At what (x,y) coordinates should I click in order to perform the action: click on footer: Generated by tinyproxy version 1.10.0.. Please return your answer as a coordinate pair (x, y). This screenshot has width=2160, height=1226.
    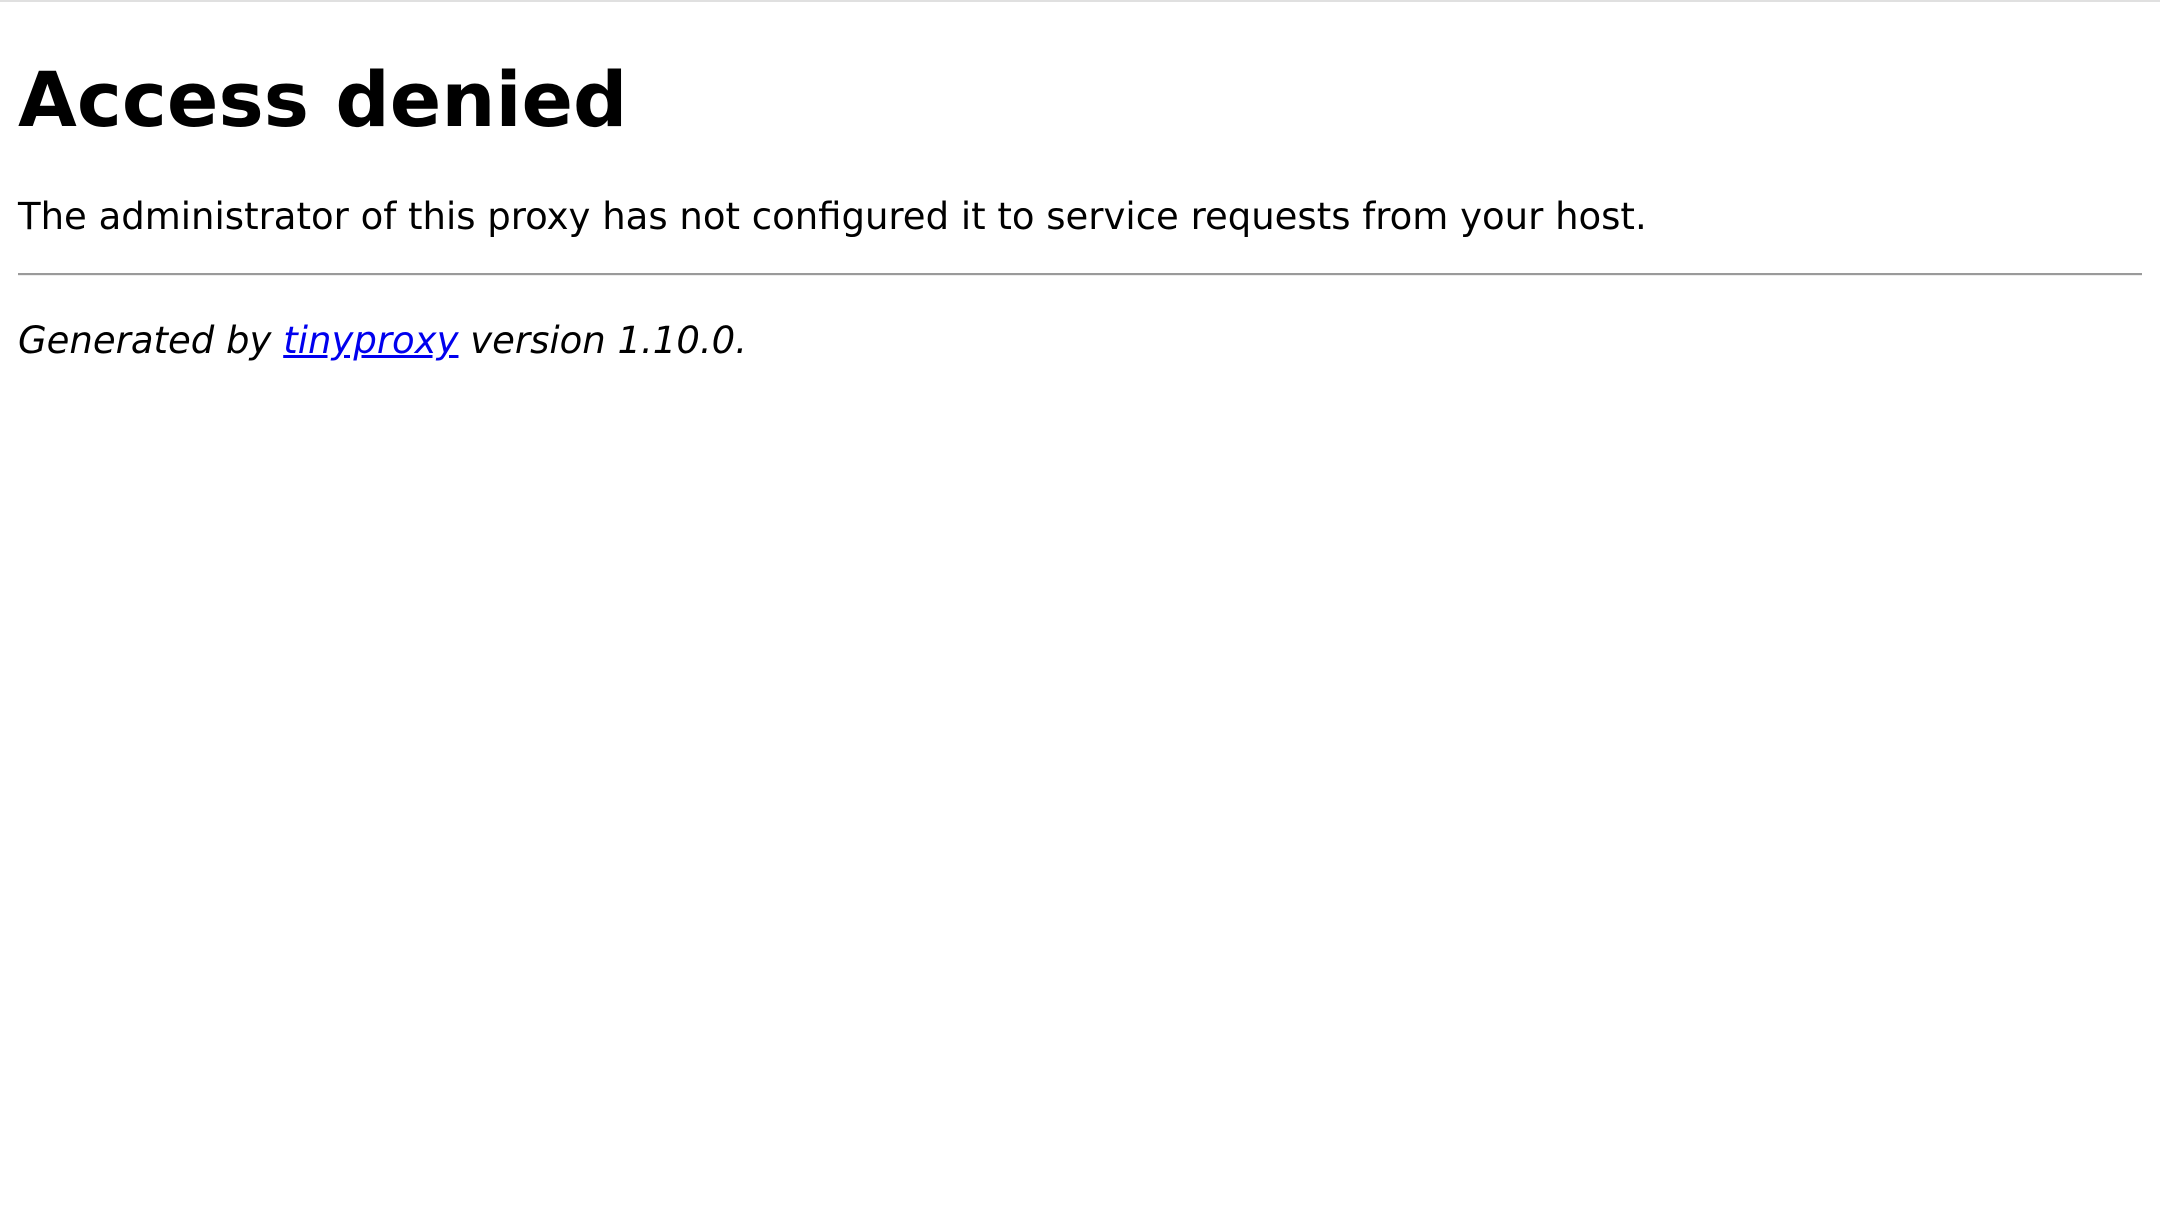
    Looking at the image, I should click on (382, 341).